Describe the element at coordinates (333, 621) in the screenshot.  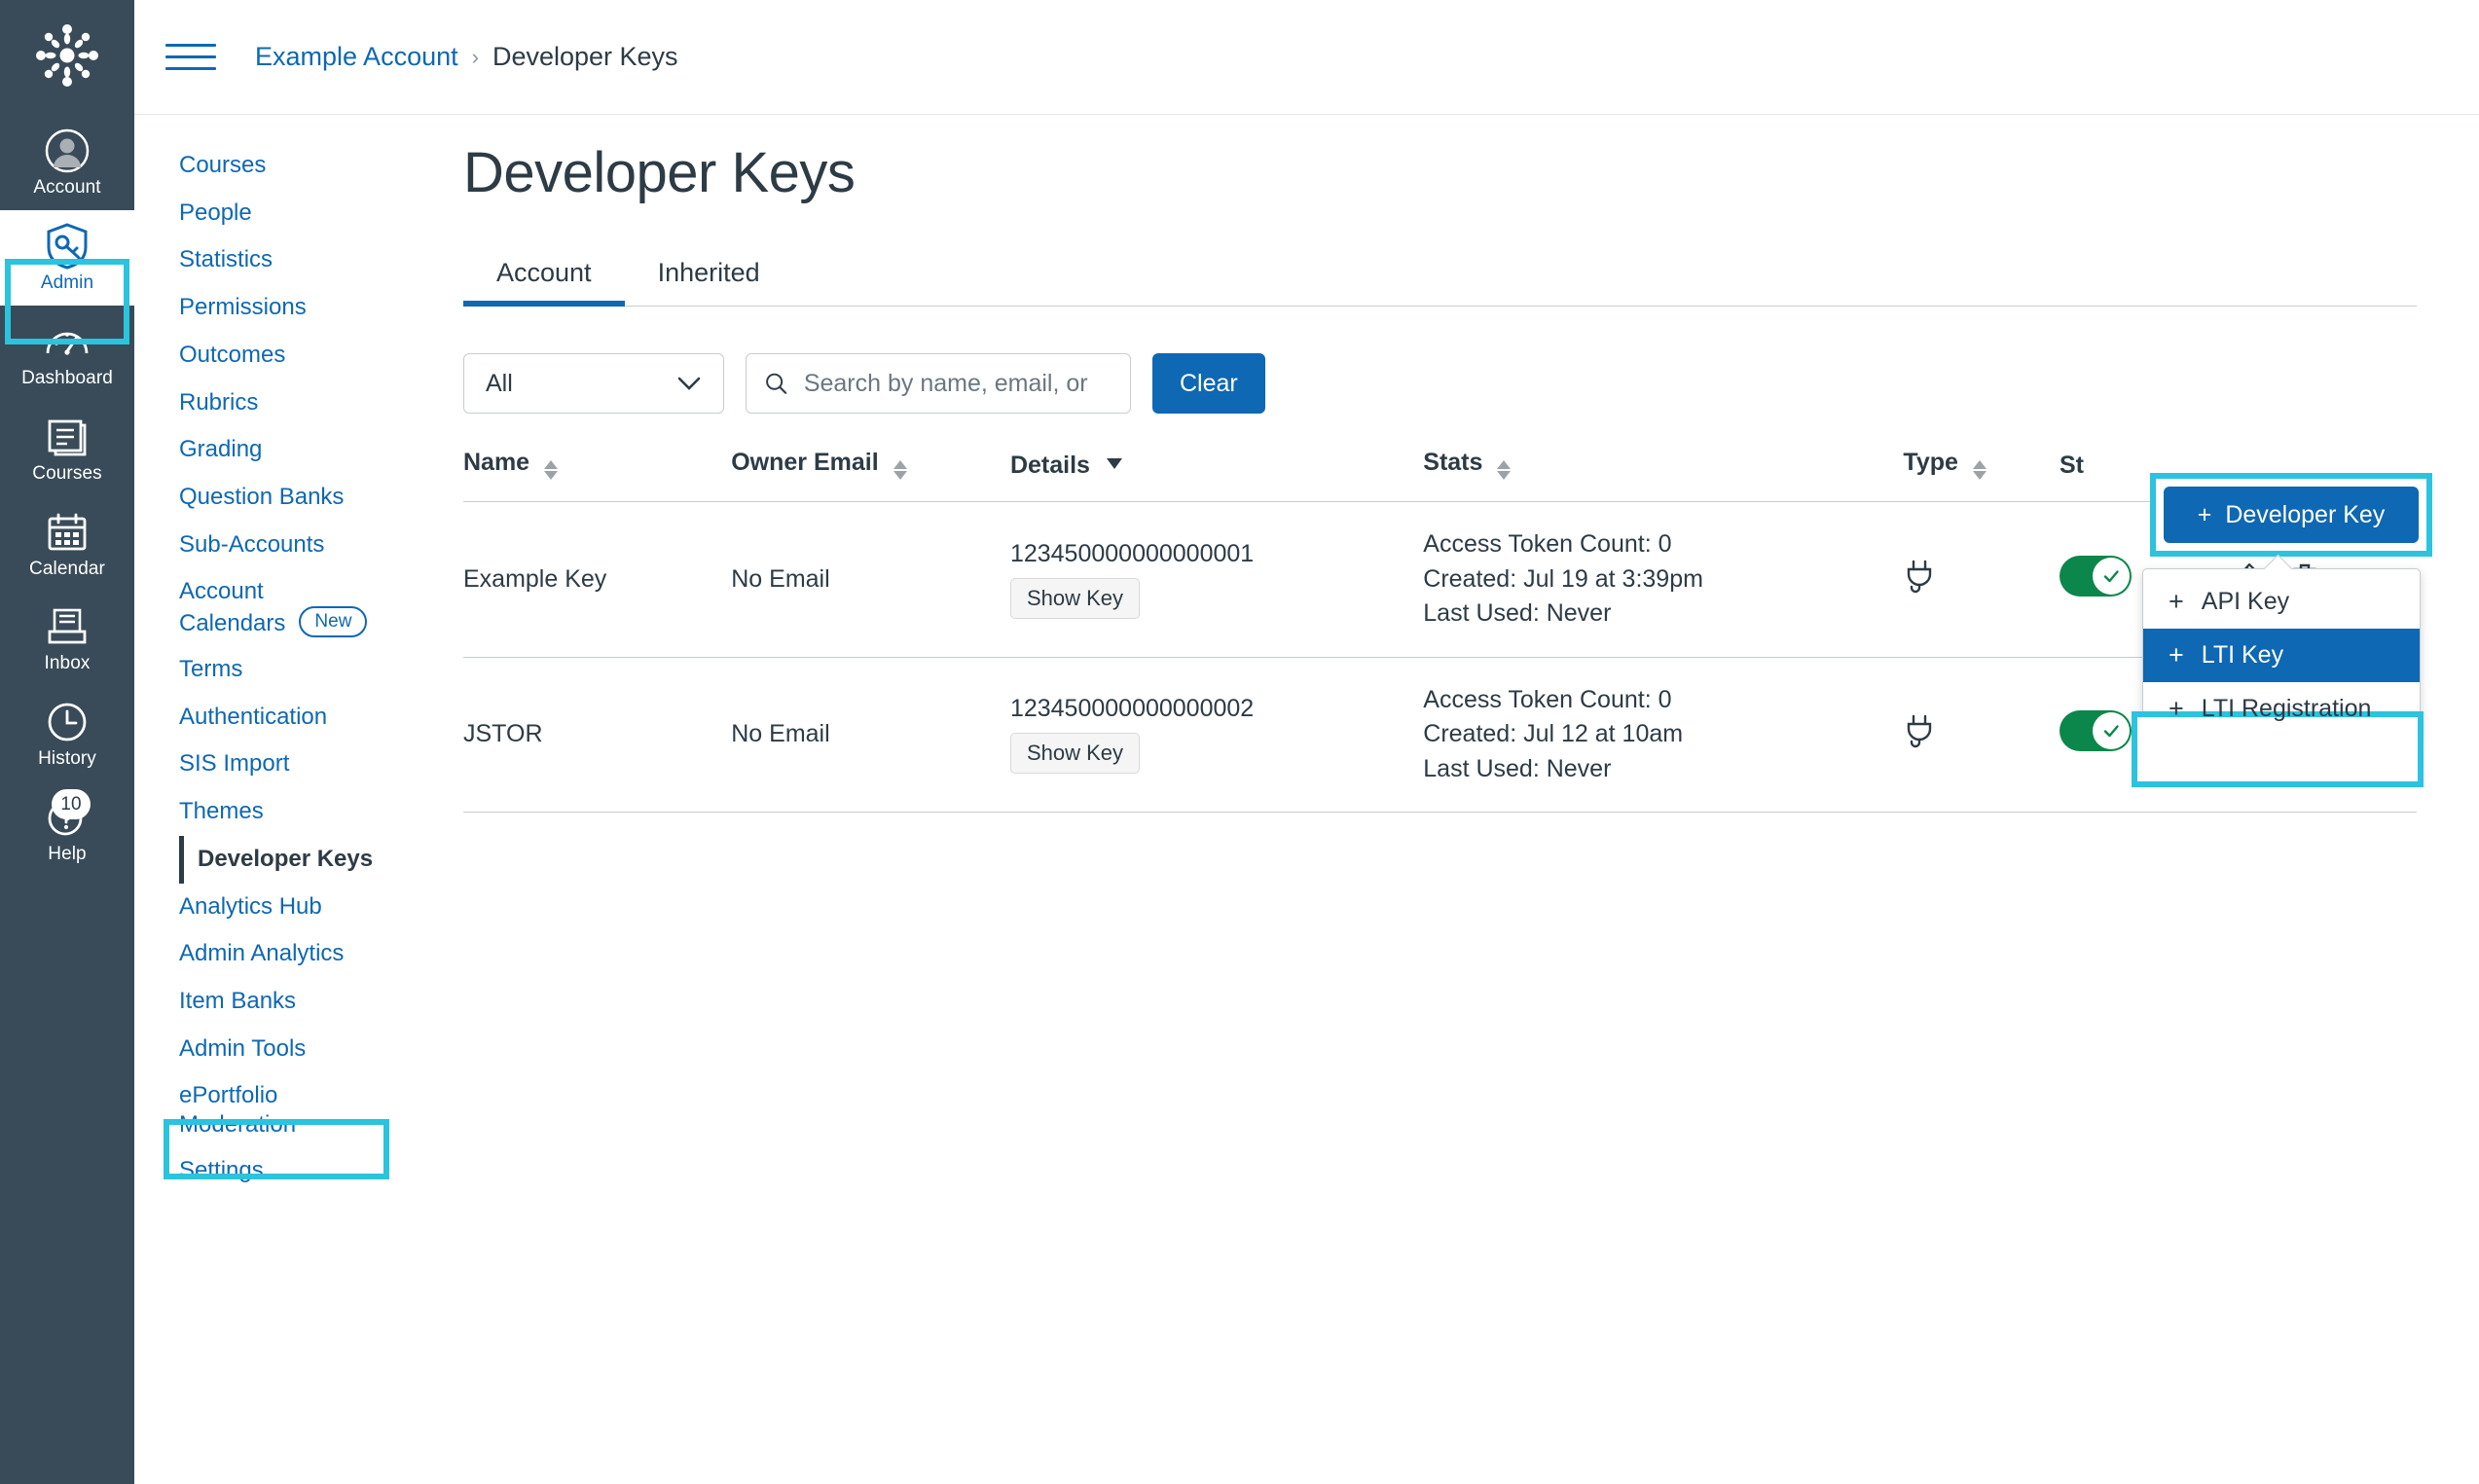
I see `new-badge: New` at that location.